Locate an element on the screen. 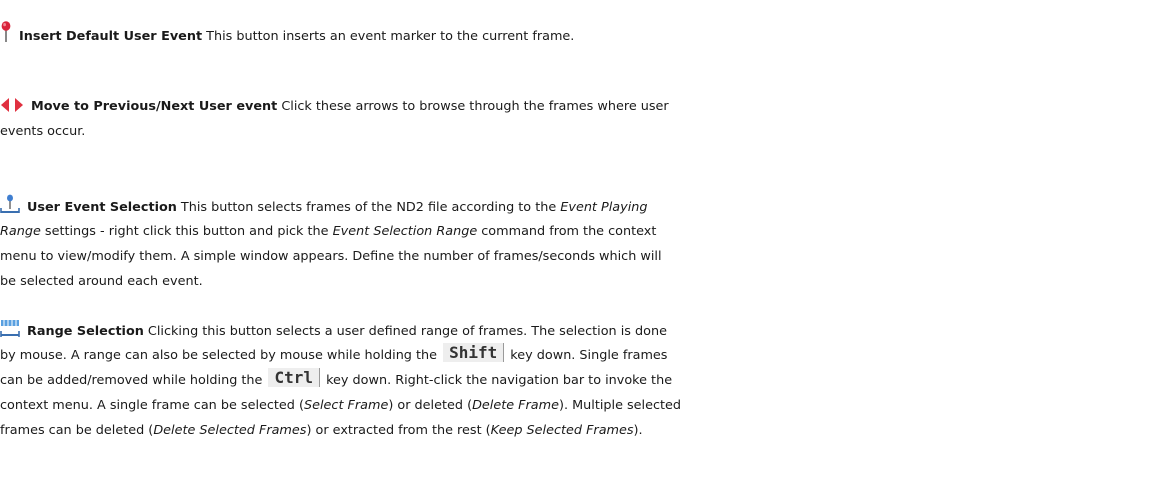 The height and width of the screenshot is (500, 1162). line: events occur. is located at coordinates (43, 131).